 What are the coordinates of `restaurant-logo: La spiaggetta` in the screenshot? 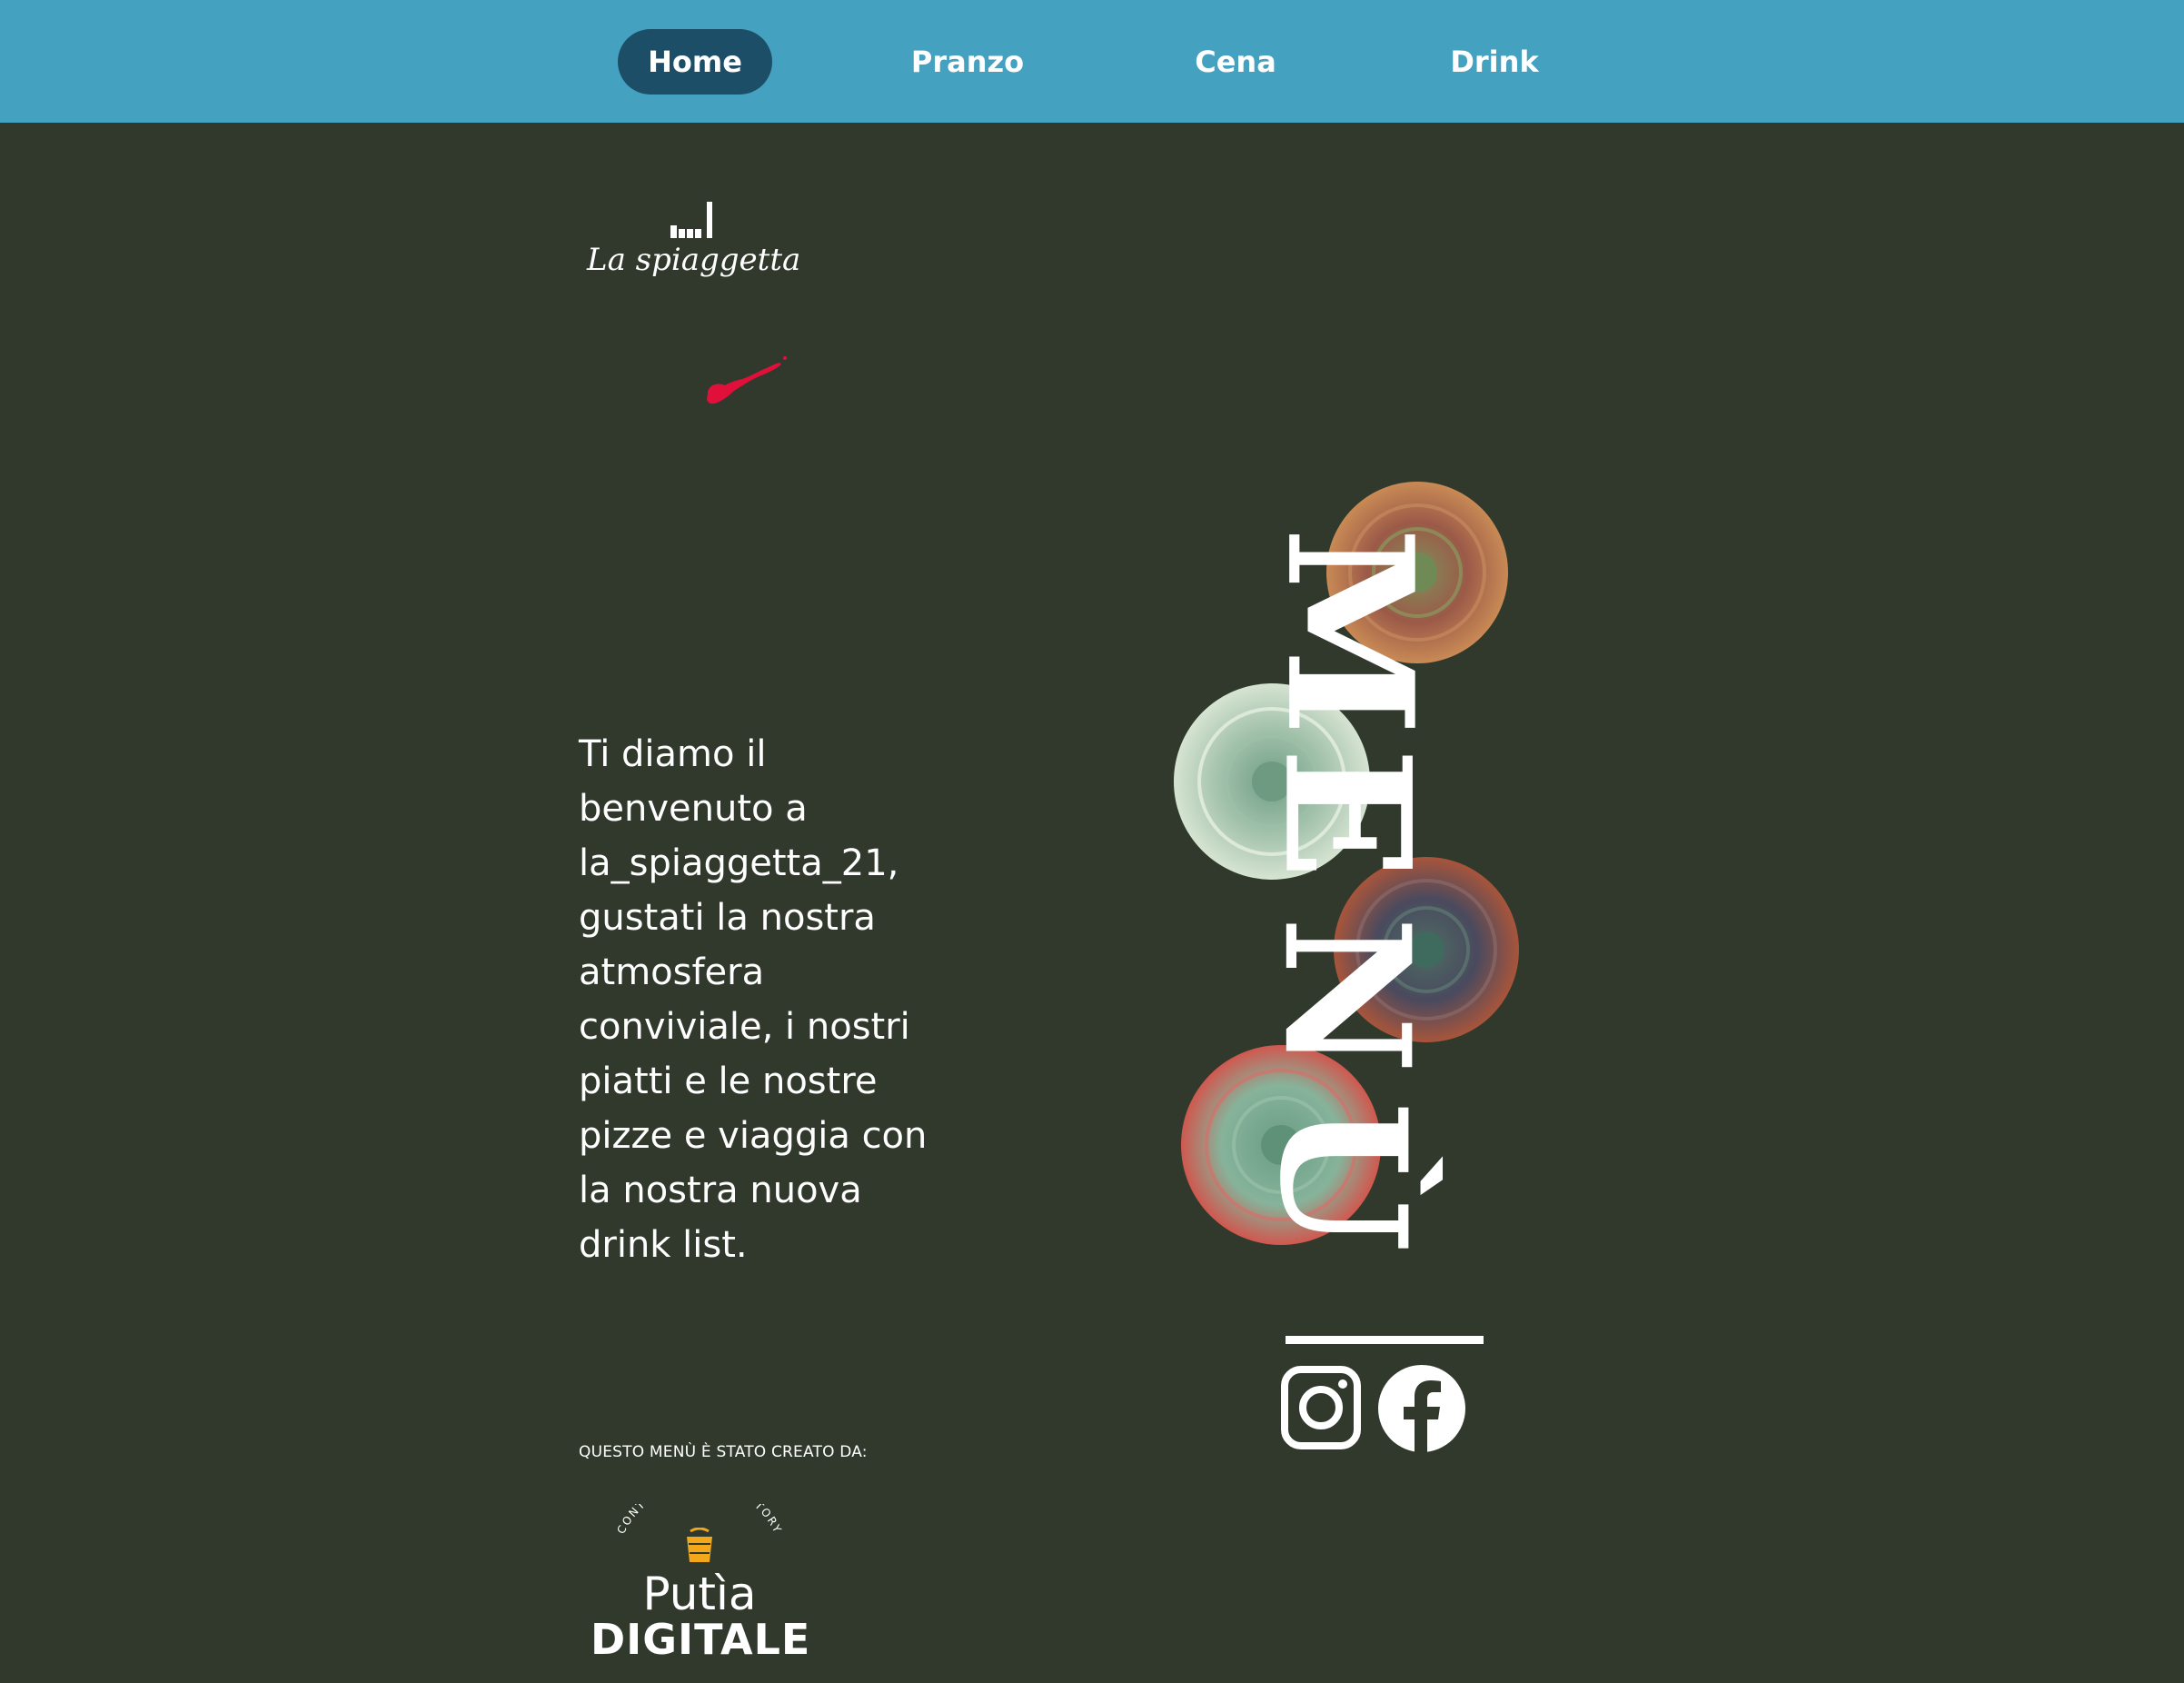 It's located at (696, 244).